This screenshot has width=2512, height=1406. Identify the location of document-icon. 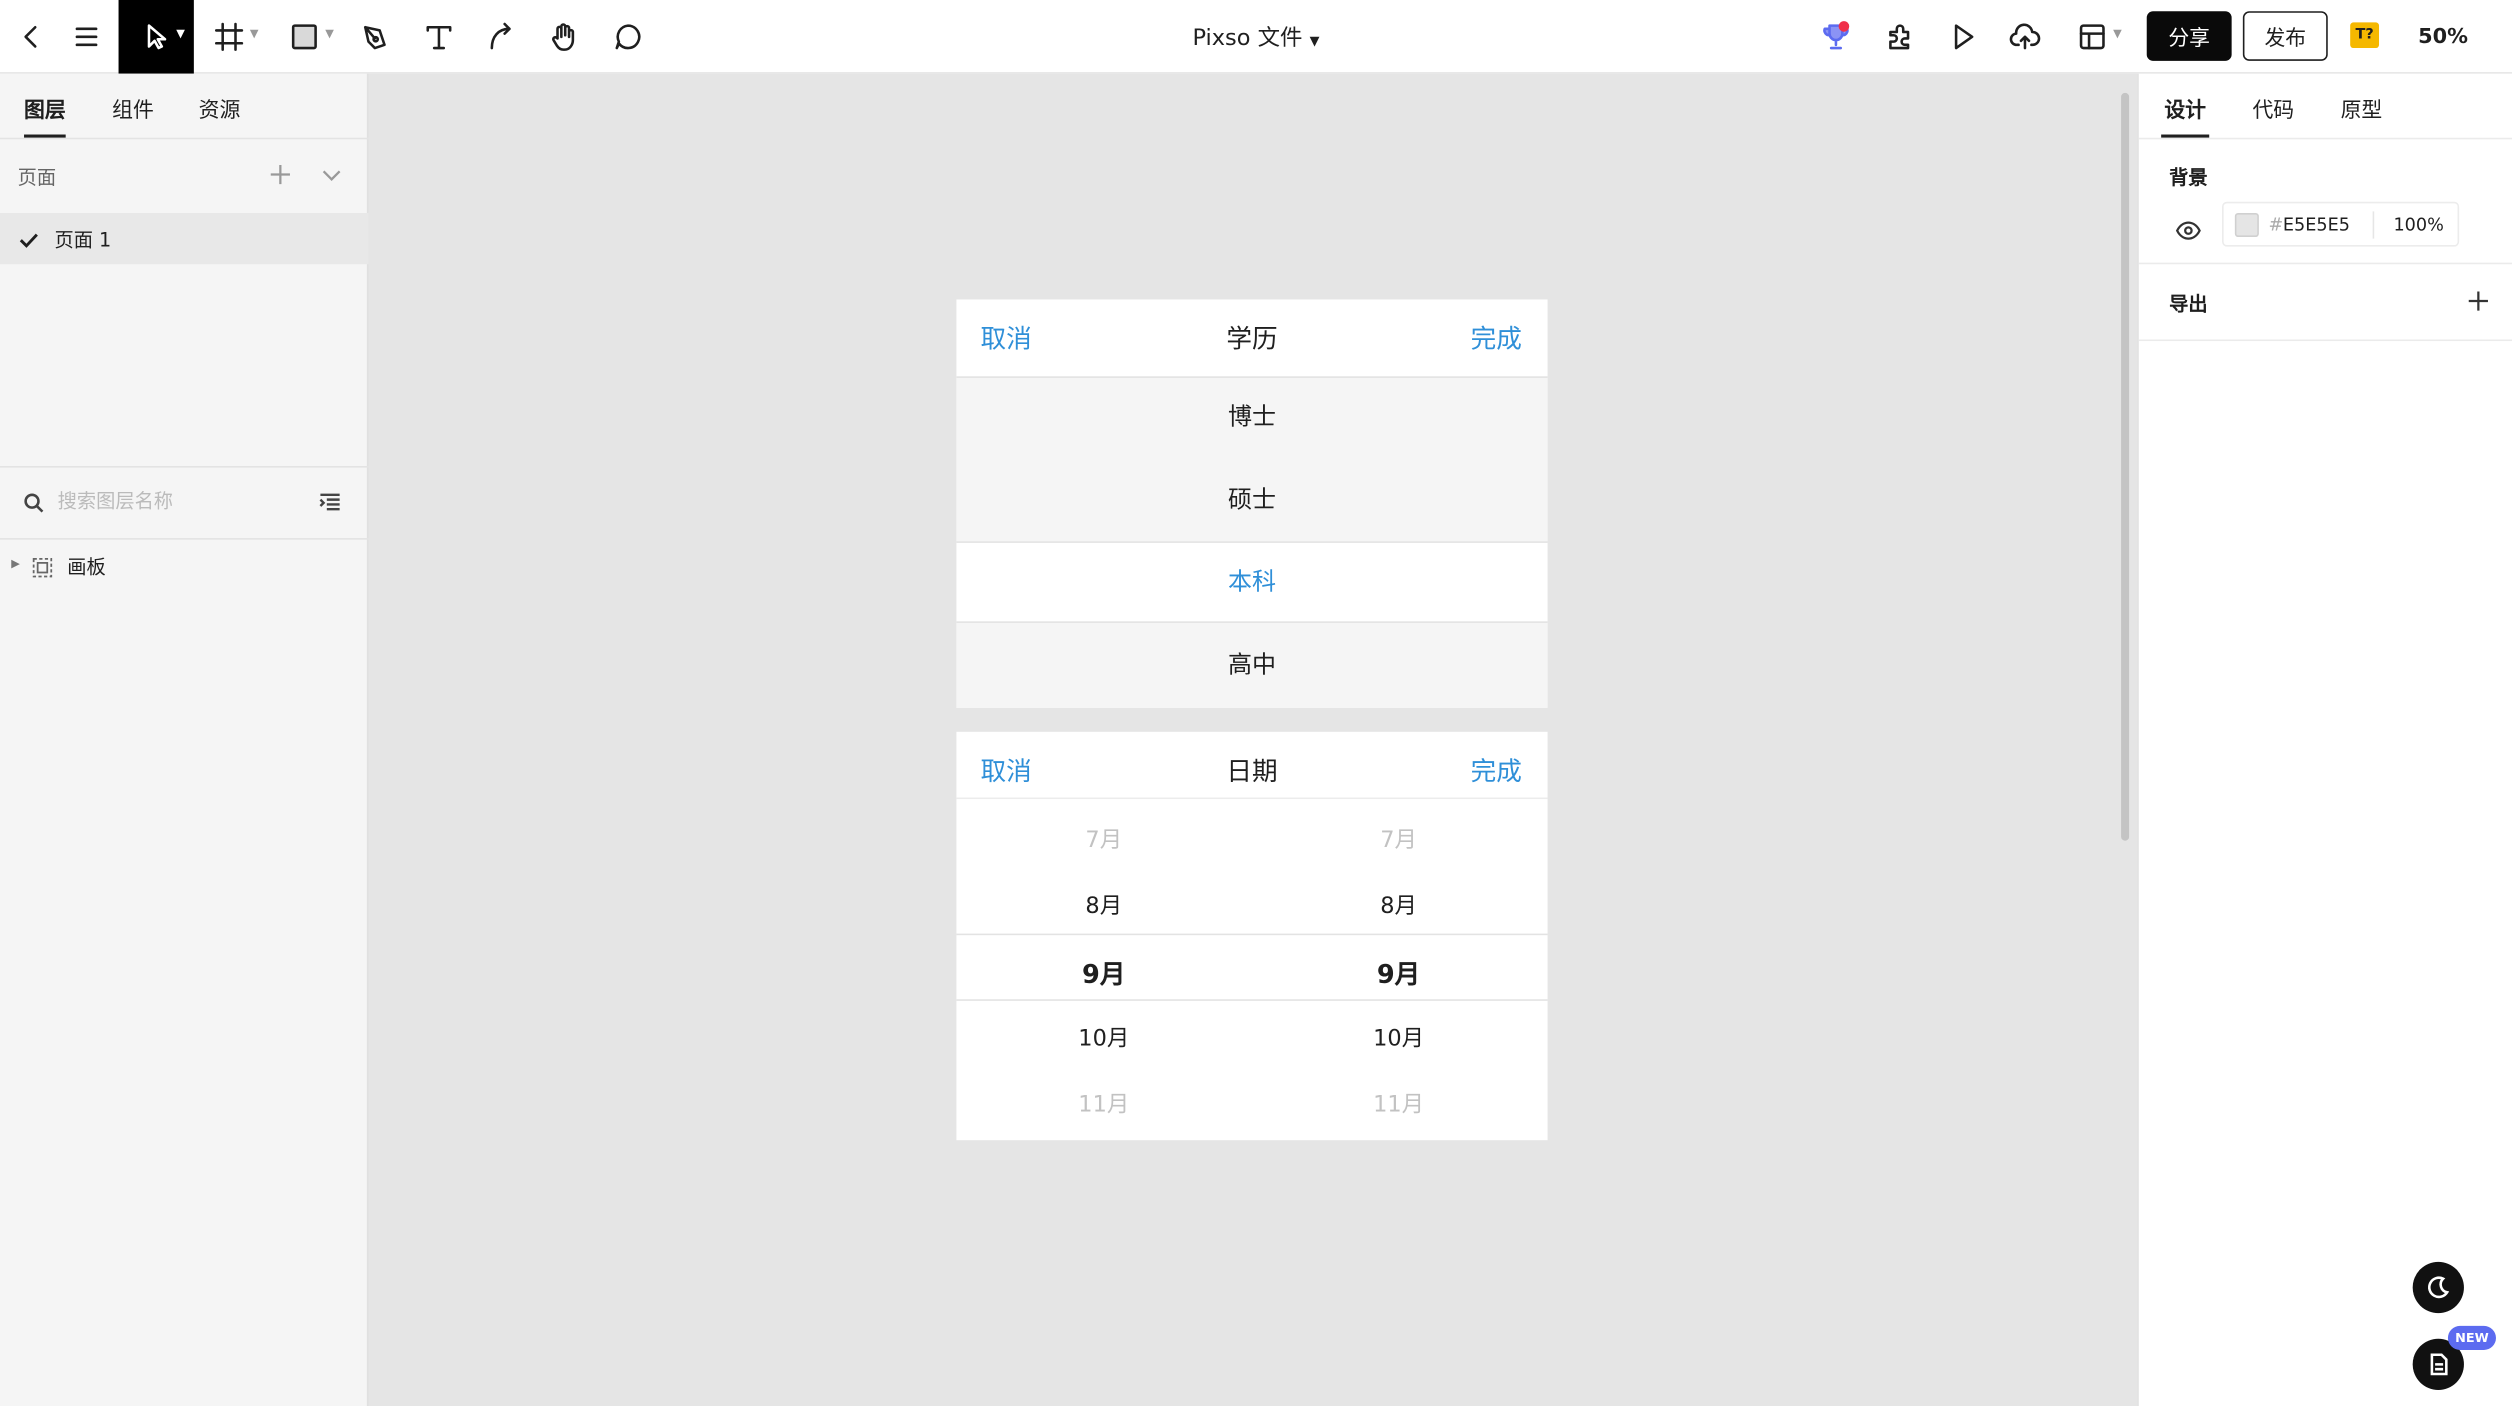
(2439, 1364).